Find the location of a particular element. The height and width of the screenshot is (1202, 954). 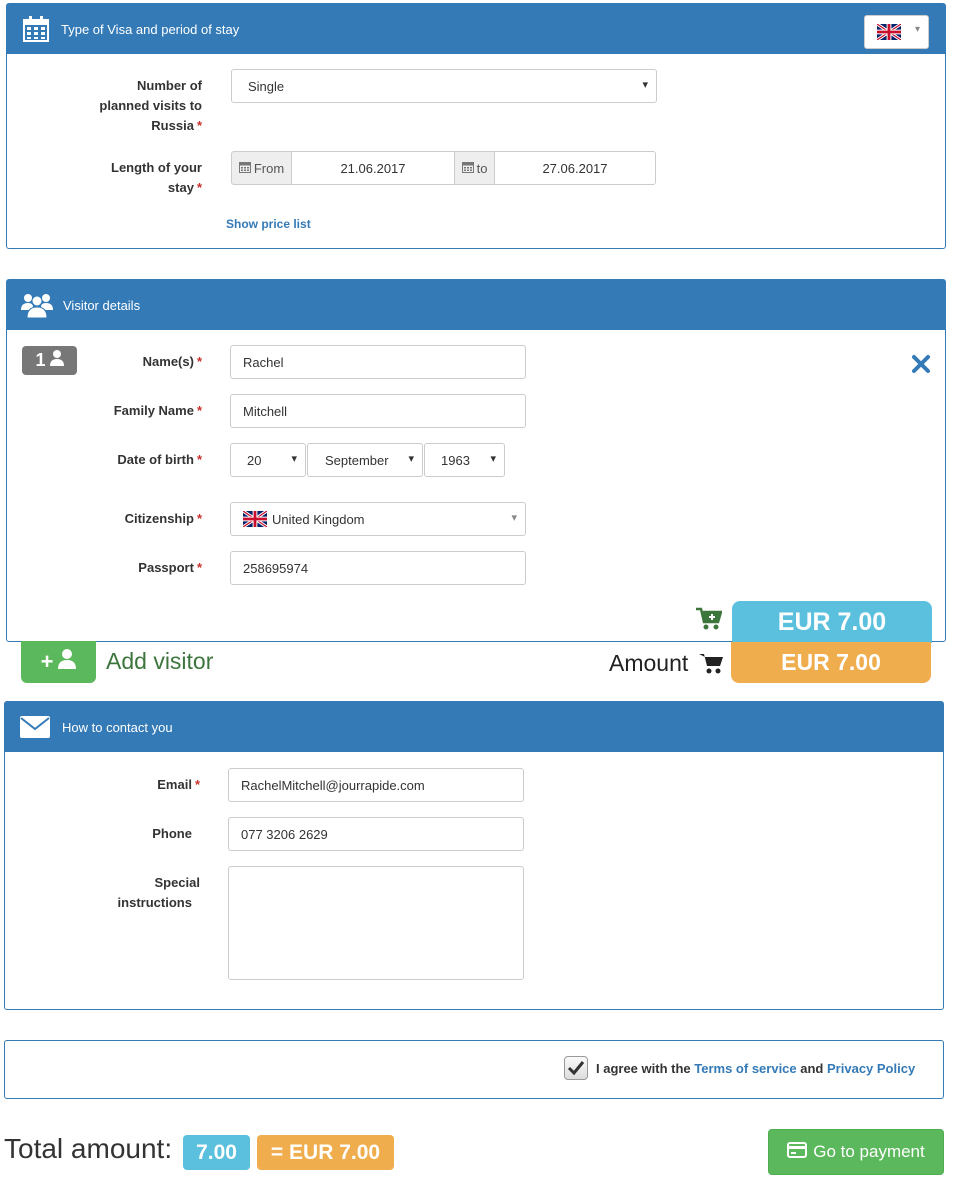

to-addon: to is located at coordinates (474, 168).